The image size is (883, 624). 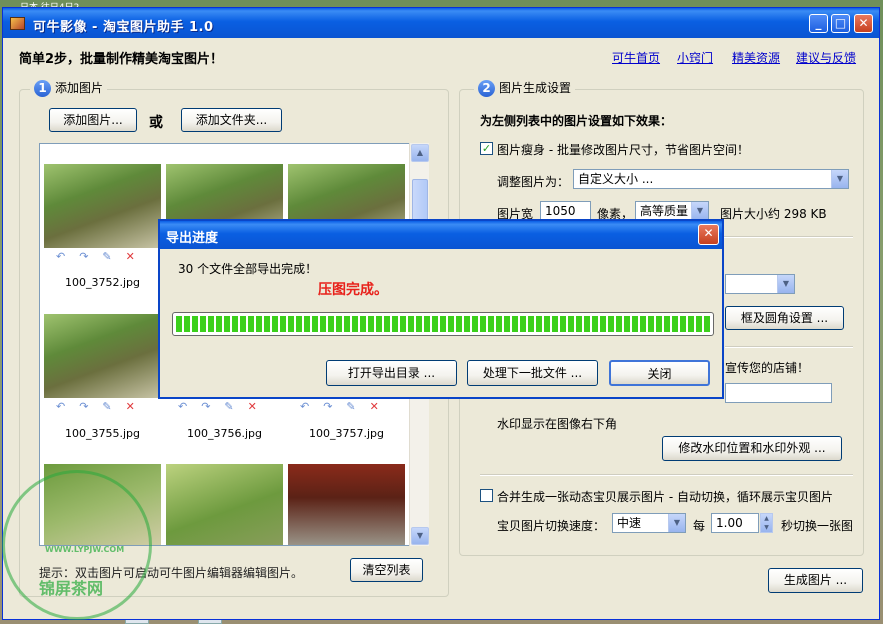 I want to click on clear-list-button: 清空列表, so click(x=386, y=570).